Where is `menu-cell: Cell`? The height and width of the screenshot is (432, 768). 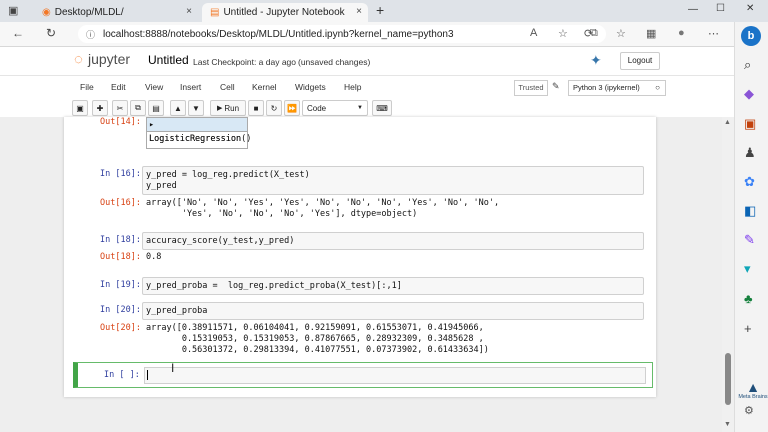 menu-cell: Cell is located at coordinates (227, 87).